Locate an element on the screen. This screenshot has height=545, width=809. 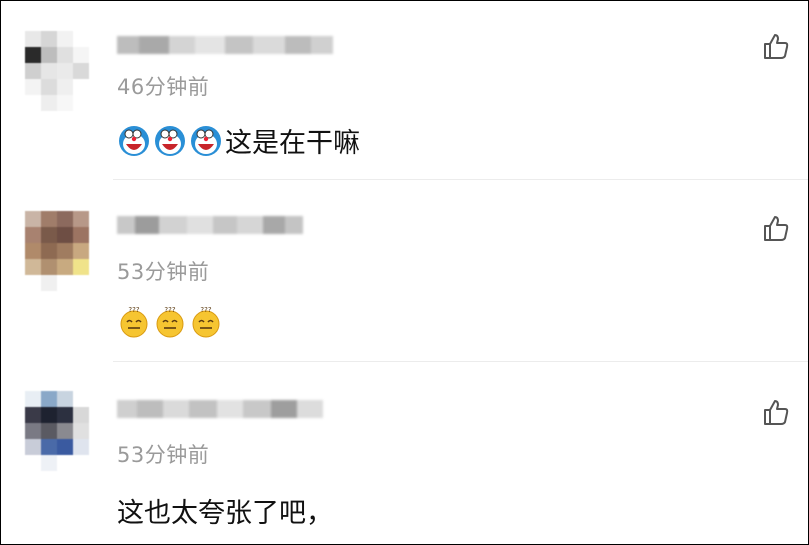
comment-text: 这是在干嘛 is located at coordinates (292, 143).